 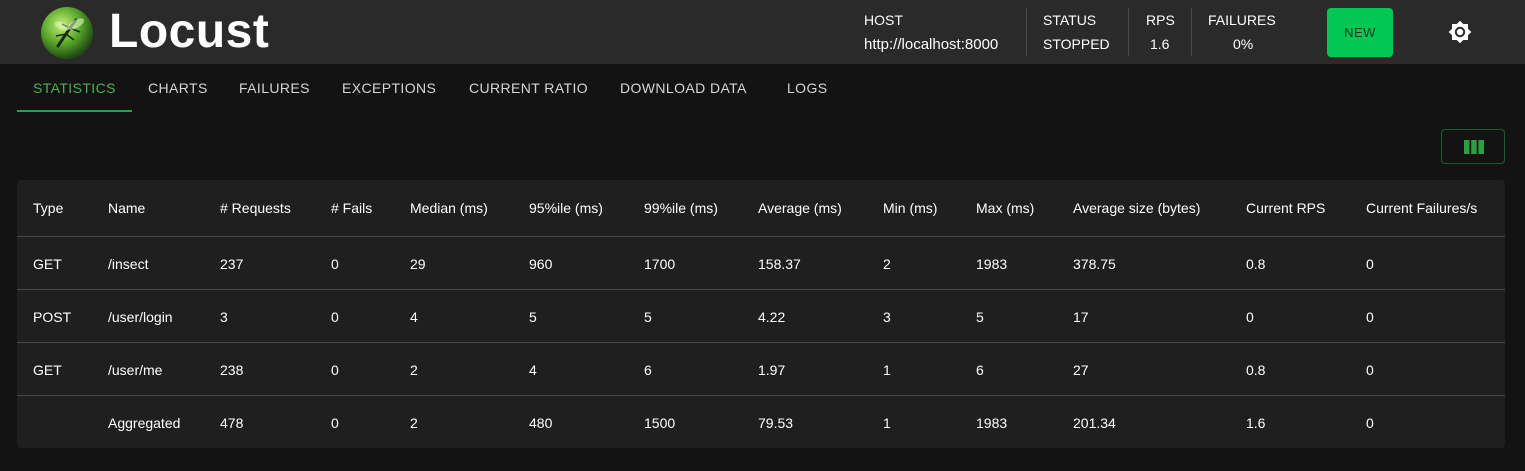 I want to click on table-cell: Aggregated, so click(x=144, y=423).